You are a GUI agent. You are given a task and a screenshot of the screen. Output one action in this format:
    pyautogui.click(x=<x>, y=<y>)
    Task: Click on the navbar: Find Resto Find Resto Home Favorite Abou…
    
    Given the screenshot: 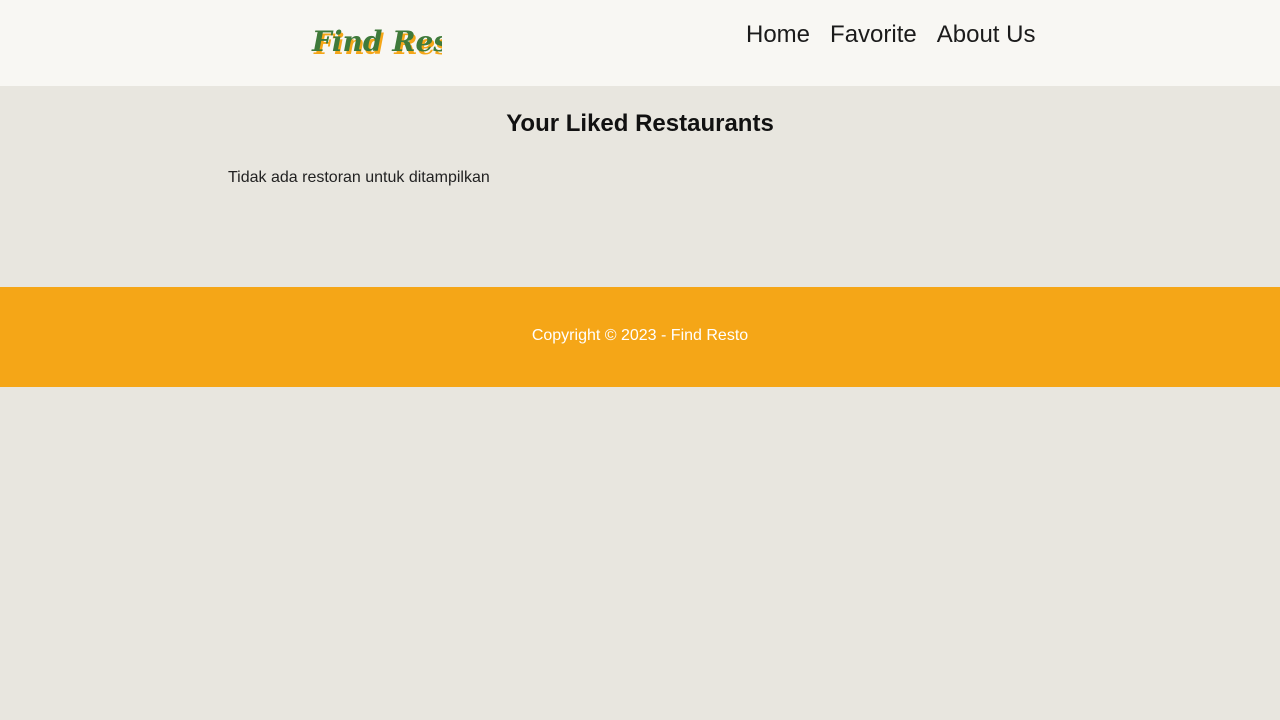 What is the action you would take?
    pyautogui.click(x=640, y=43)
    